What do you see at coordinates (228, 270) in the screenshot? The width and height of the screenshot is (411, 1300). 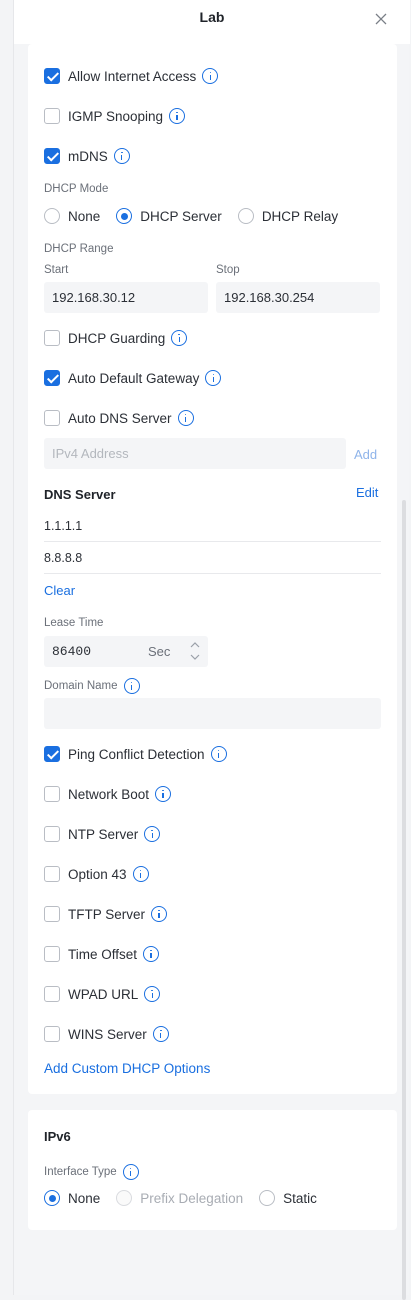 I see `dhcp-range-stop-label: Stop` at bounding box center [228, 270].